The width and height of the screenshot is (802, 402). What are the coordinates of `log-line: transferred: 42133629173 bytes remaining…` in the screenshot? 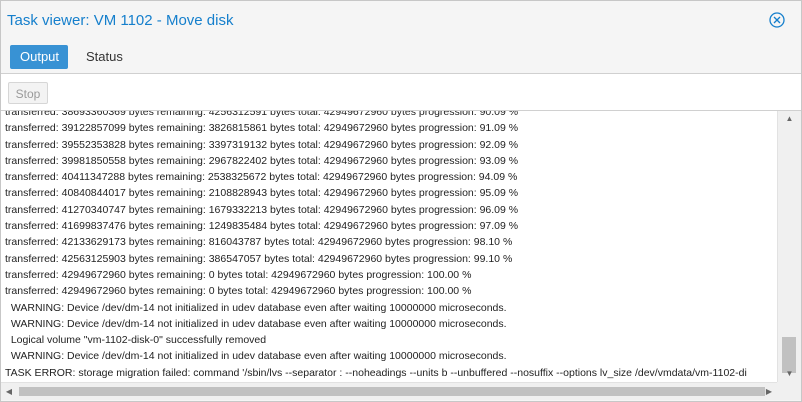 It's located at (259, 242).